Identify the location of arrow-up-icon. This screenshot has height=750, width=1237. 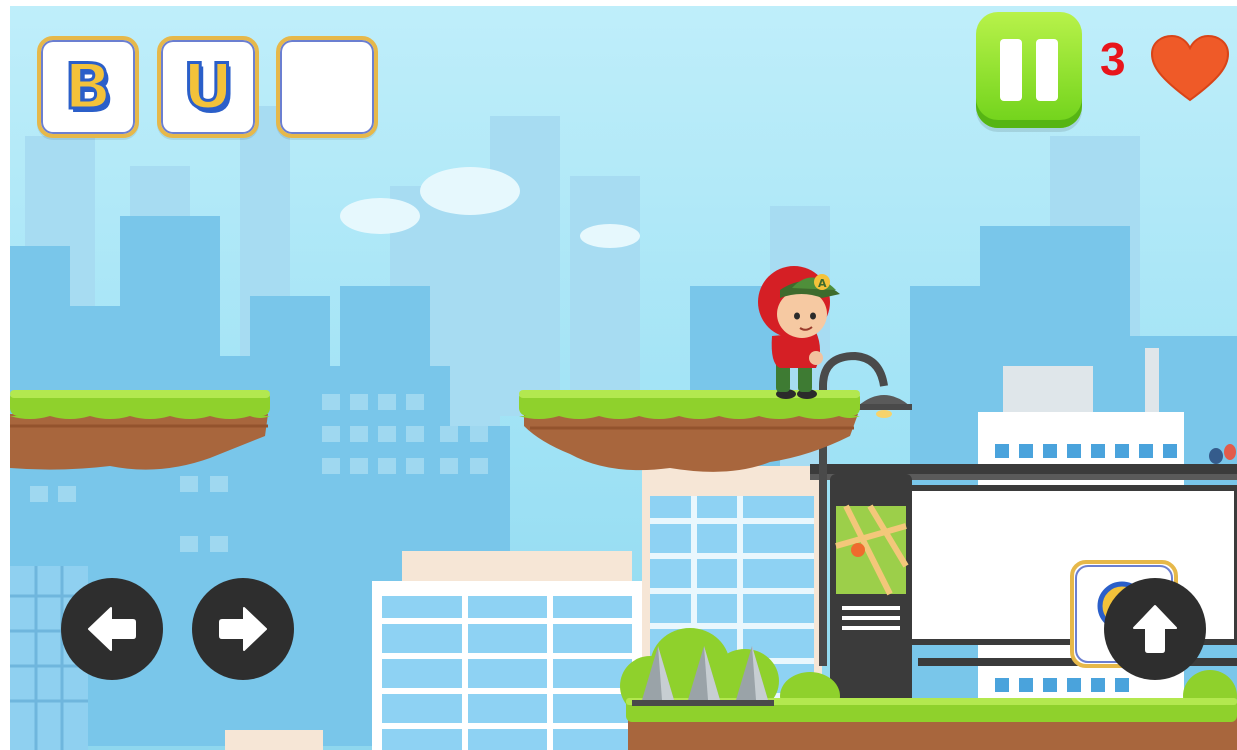
(1155, 629).